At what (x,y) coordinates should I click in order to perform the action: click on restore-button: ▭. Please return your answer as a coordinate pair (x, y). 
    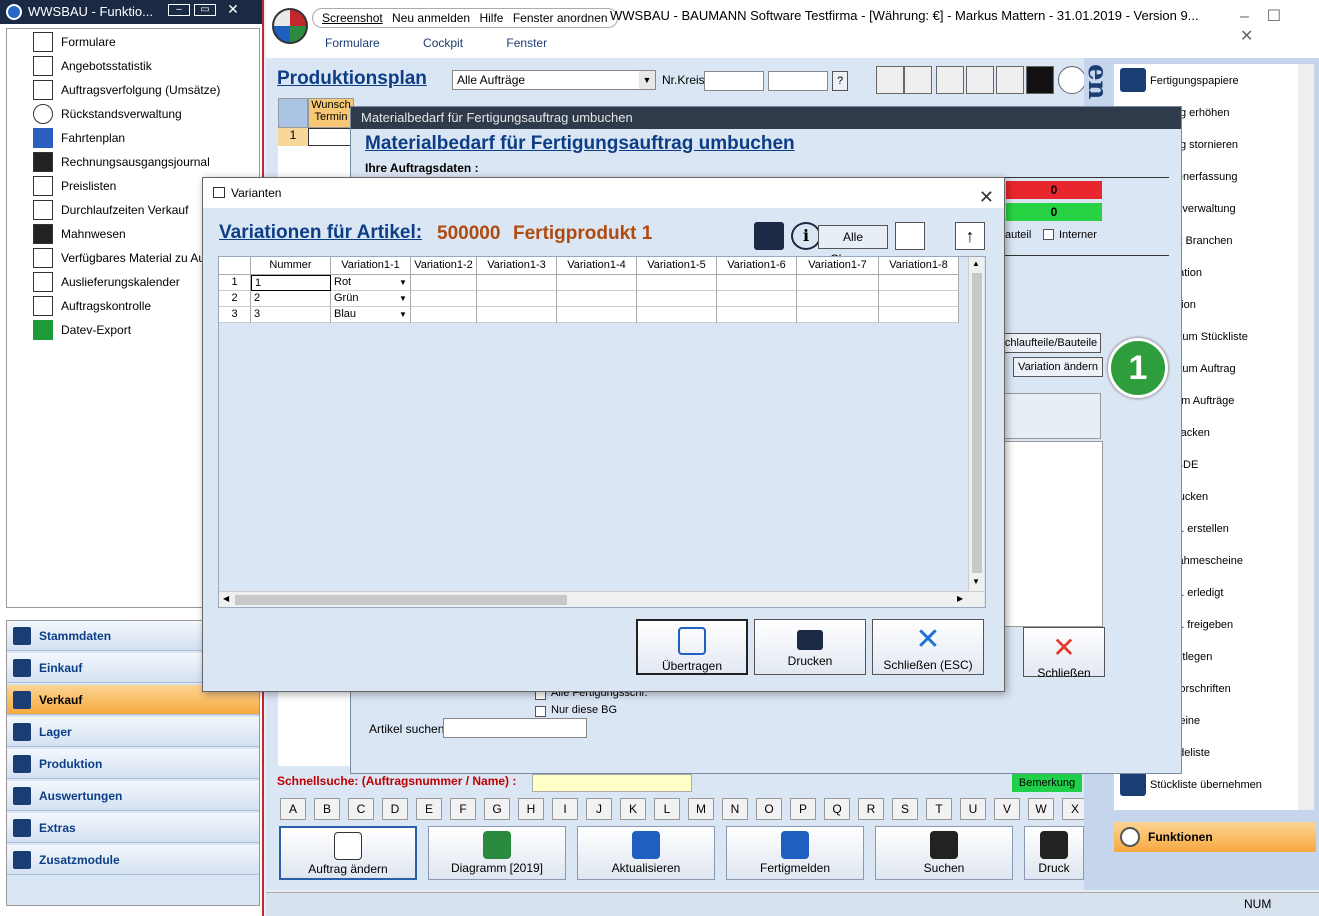
    Looking at the image, I should click on (205, 10).